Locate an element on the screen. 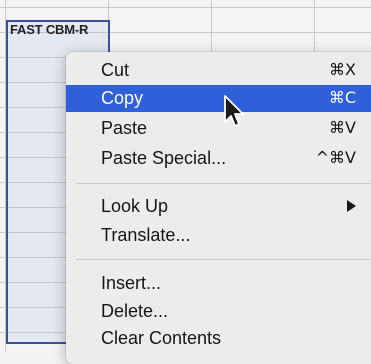  menu-item-cut: Cut ⌘X is located at coordinates (218, 70).